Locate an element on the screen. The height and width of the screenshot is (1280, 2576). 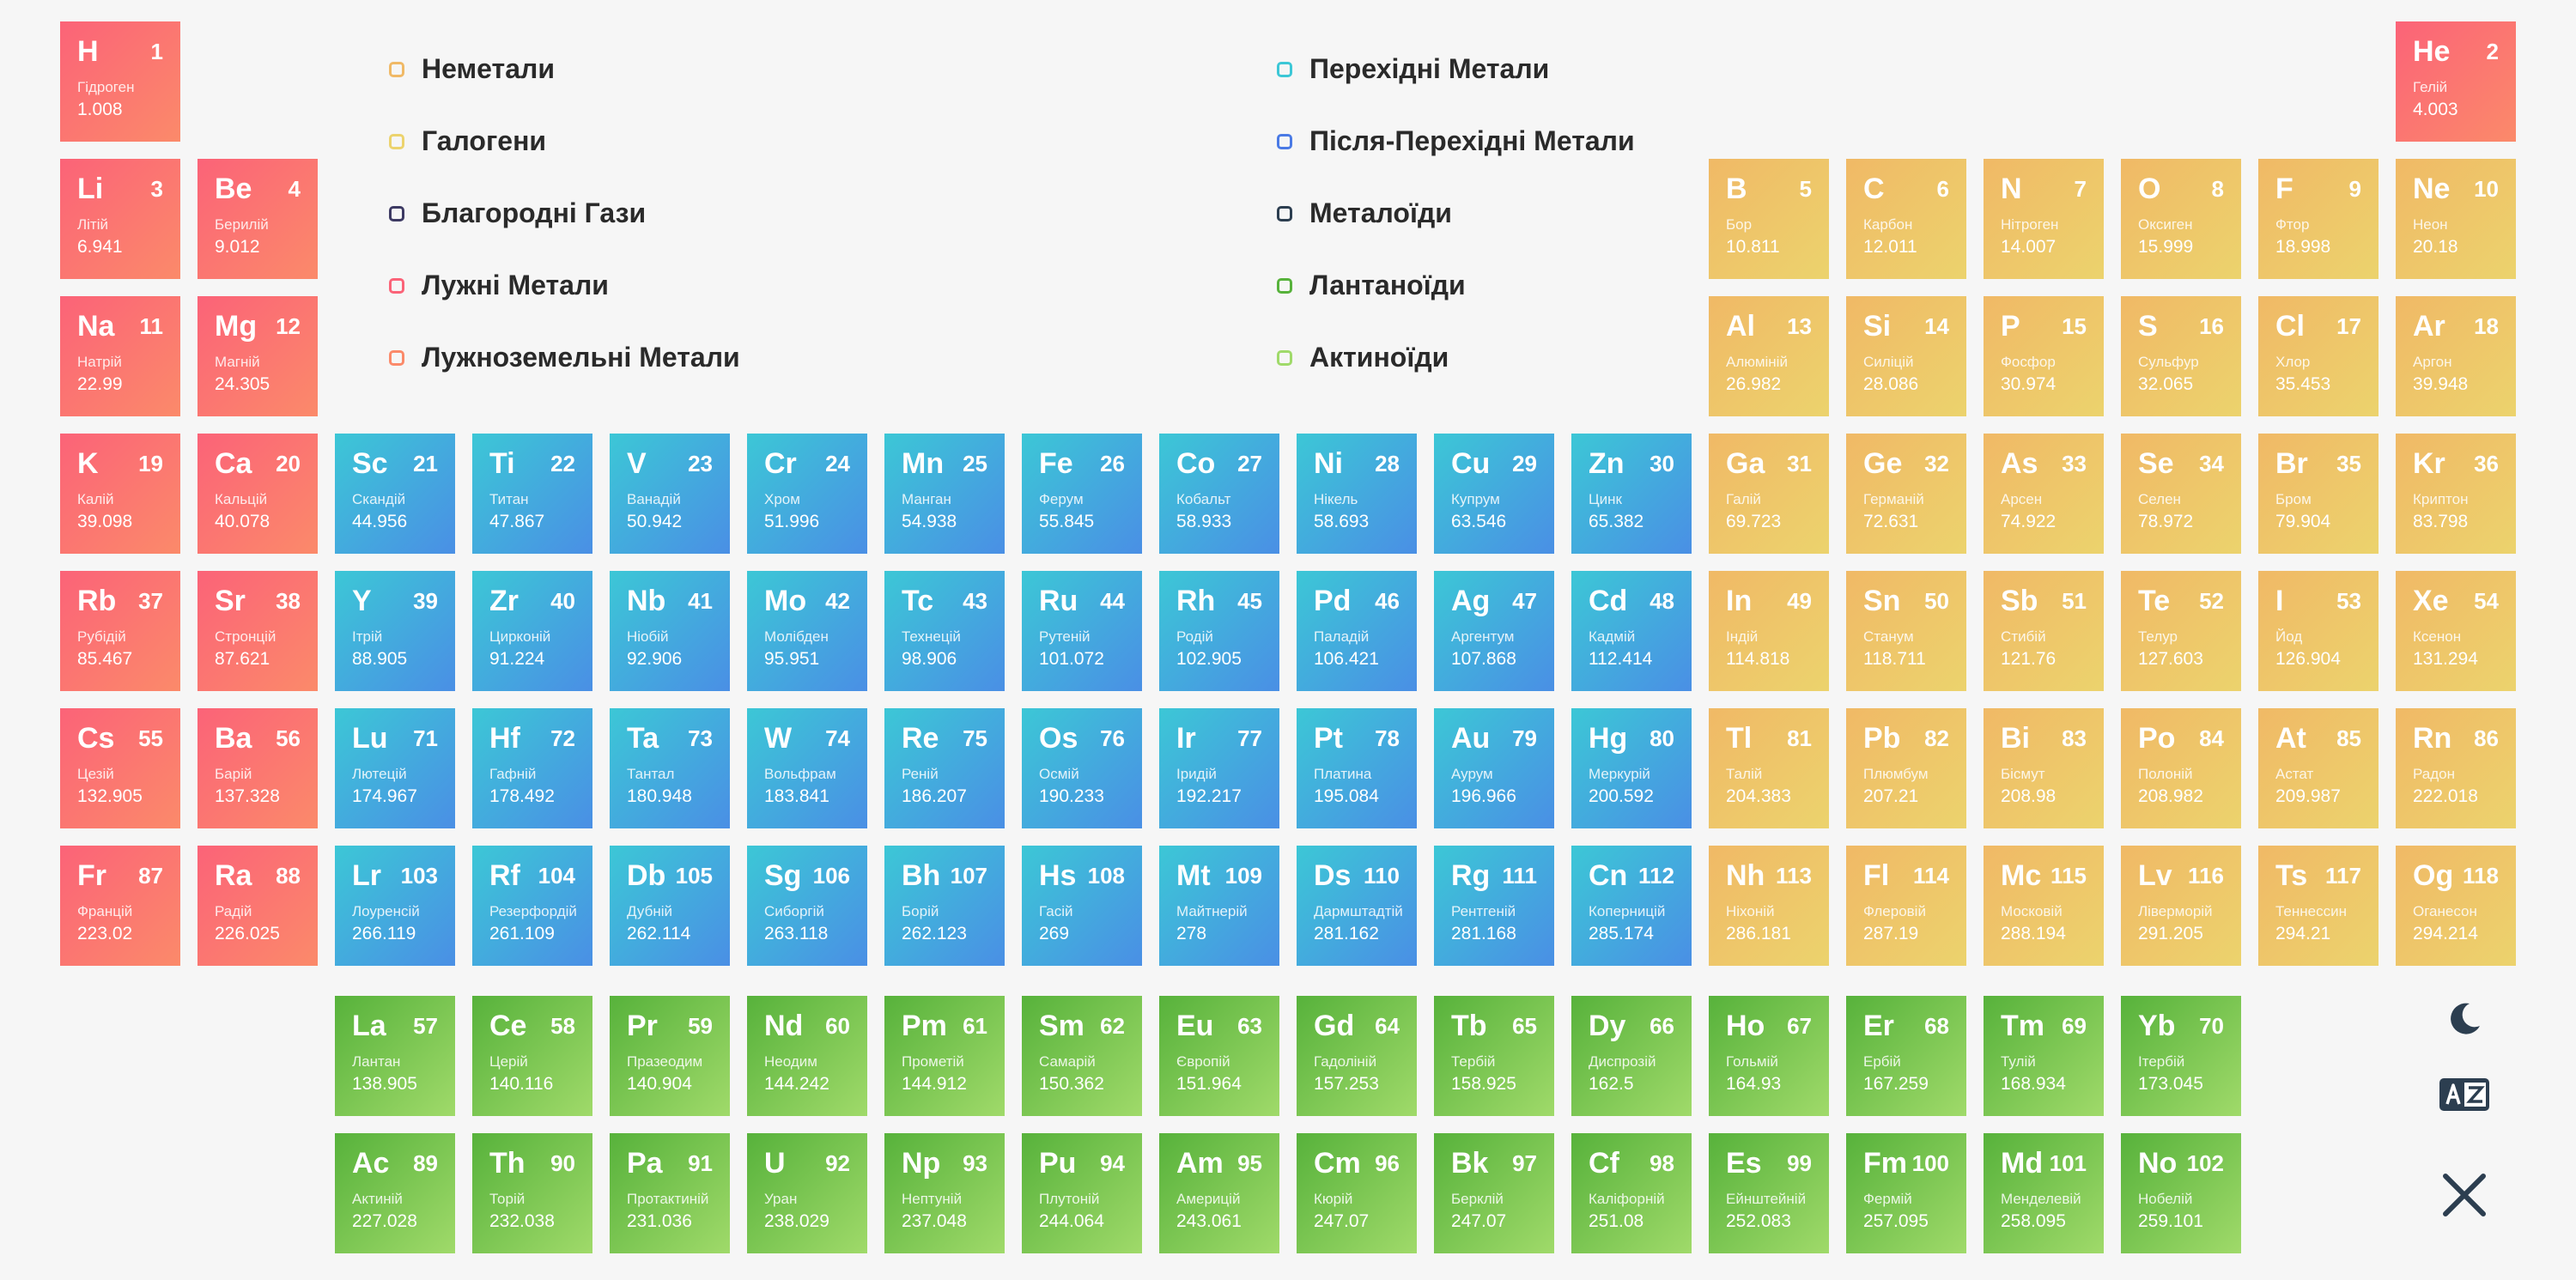
element-cell-u: U 92 Уран 238.029 is located at coordinates (807, 1193).